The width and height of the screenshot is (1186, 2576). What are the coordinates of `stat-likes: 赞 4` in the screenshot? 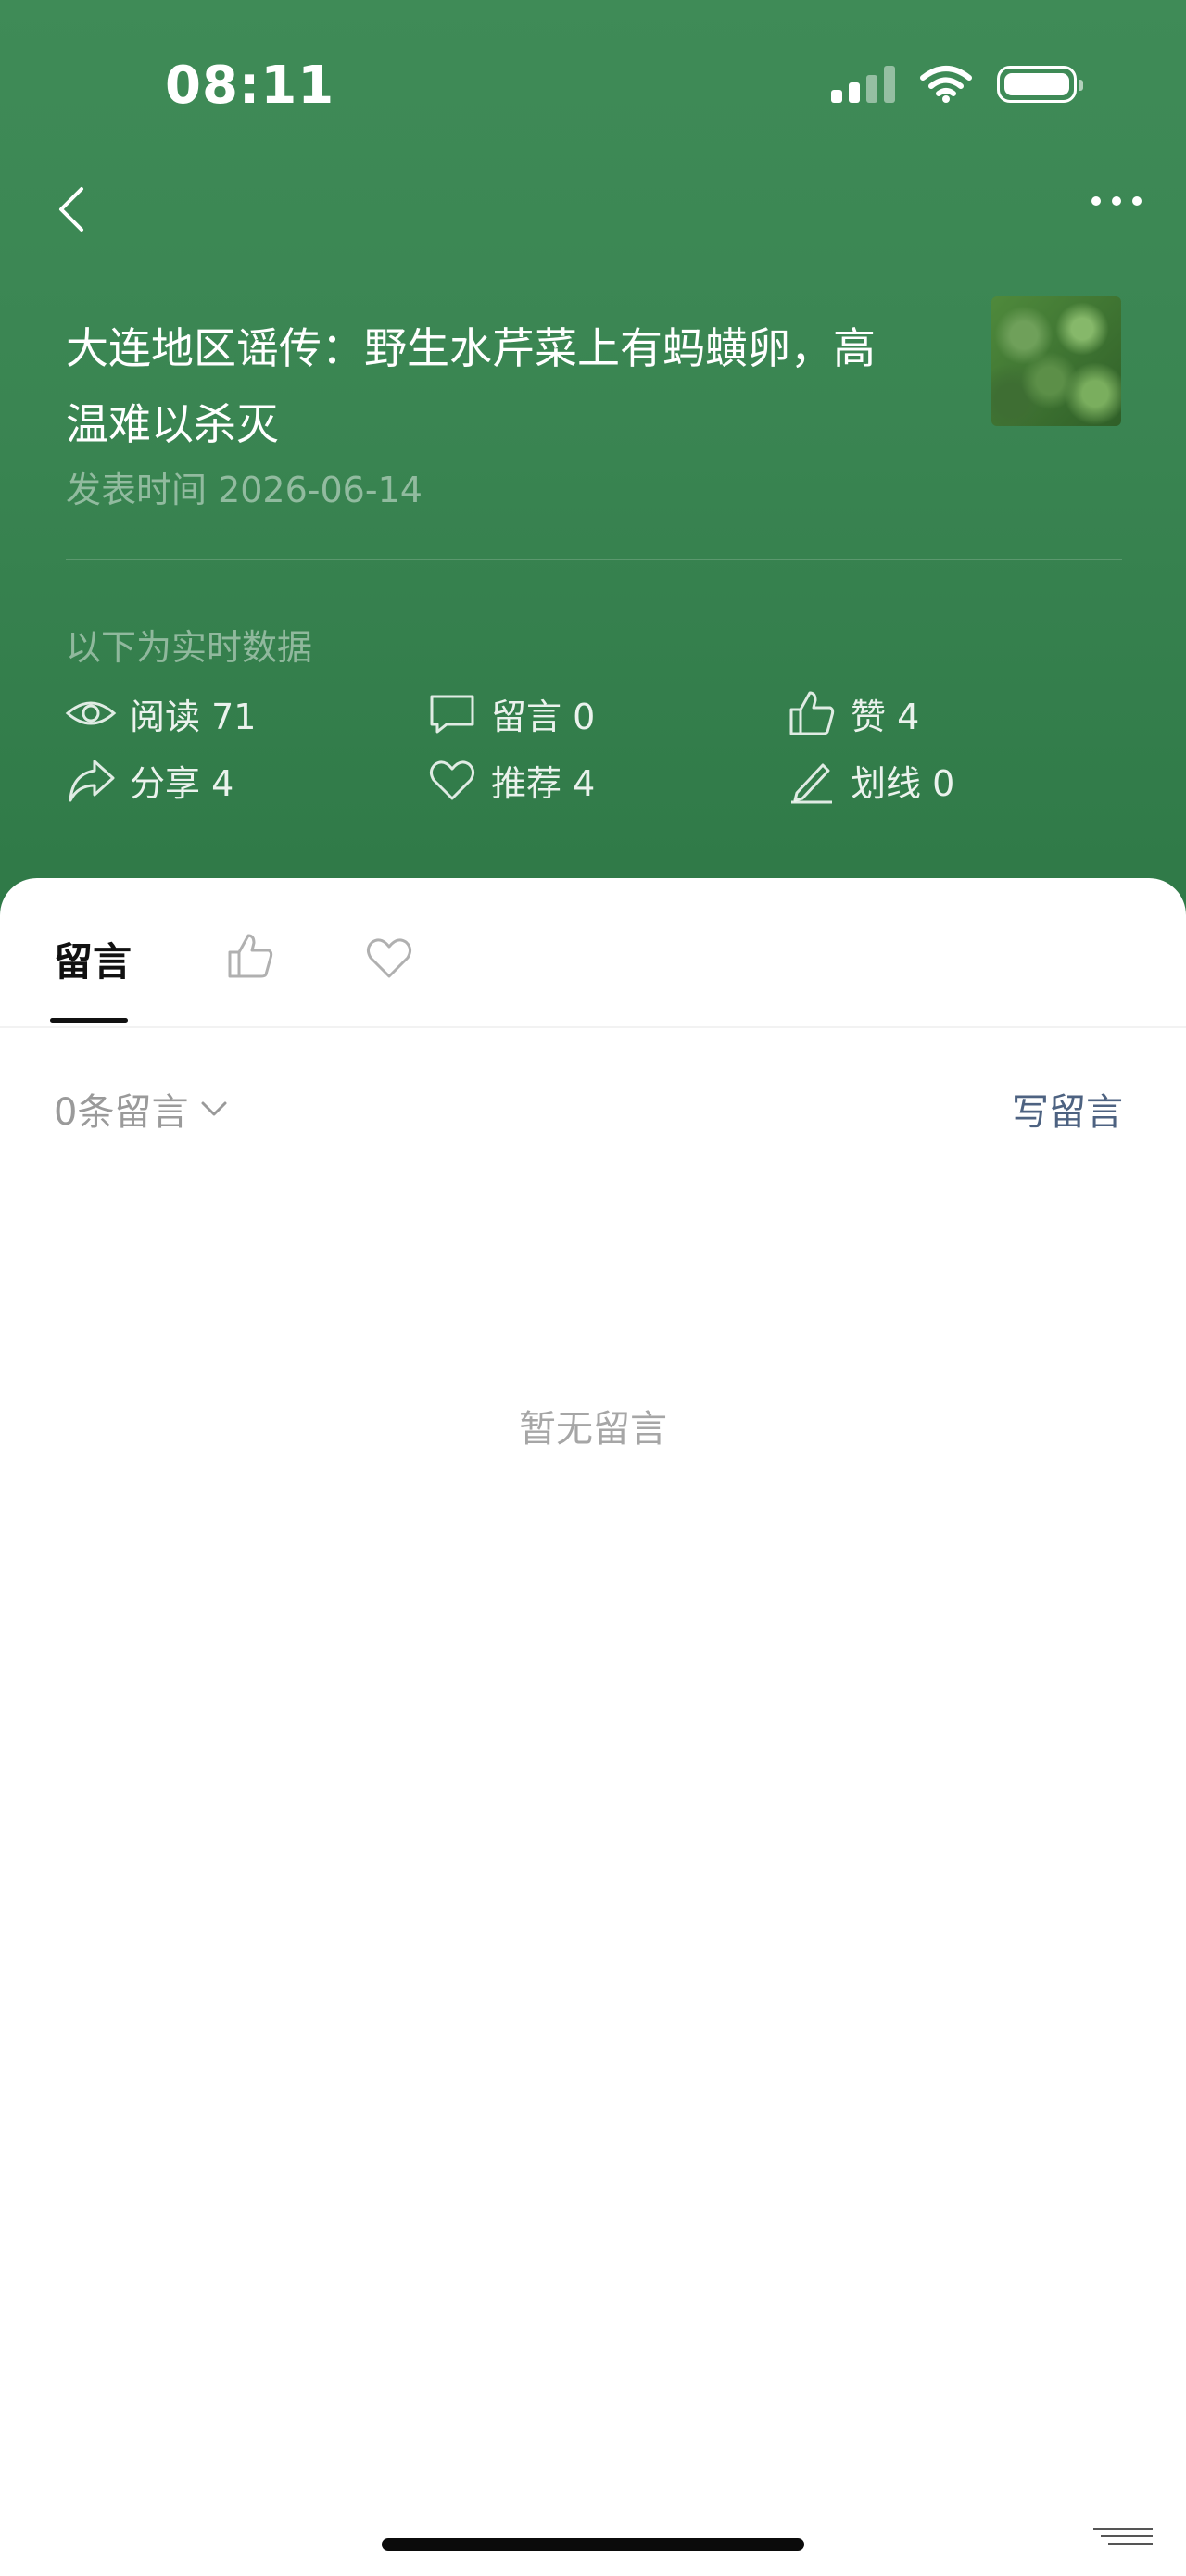 It's located at (852, 713).